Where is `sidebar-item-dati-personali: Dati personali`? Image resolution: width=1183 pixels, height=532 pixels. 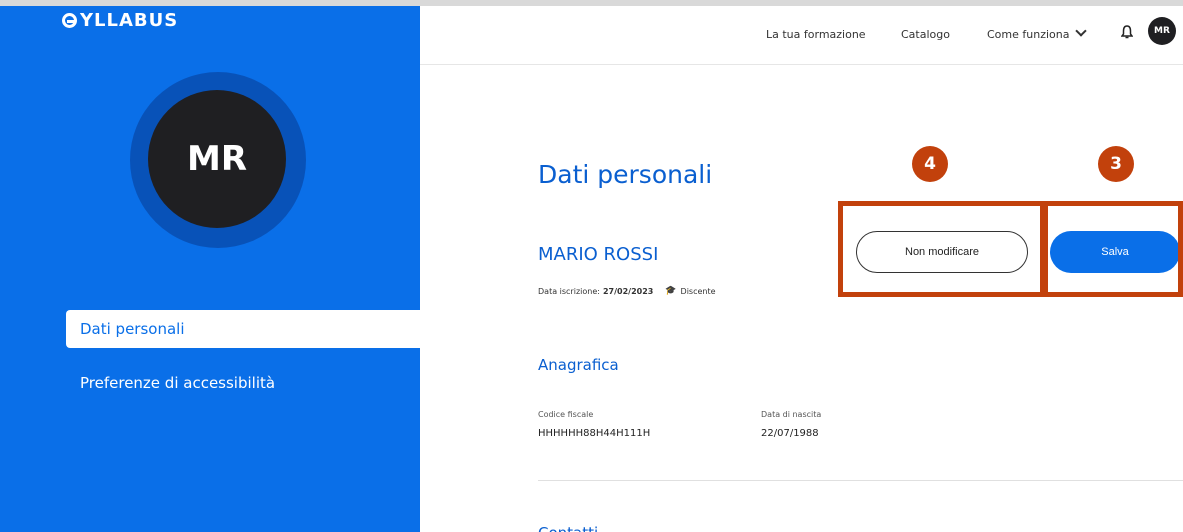 sidebar-item-dati-personali: Dati personali is located at coordinates (243, 329).